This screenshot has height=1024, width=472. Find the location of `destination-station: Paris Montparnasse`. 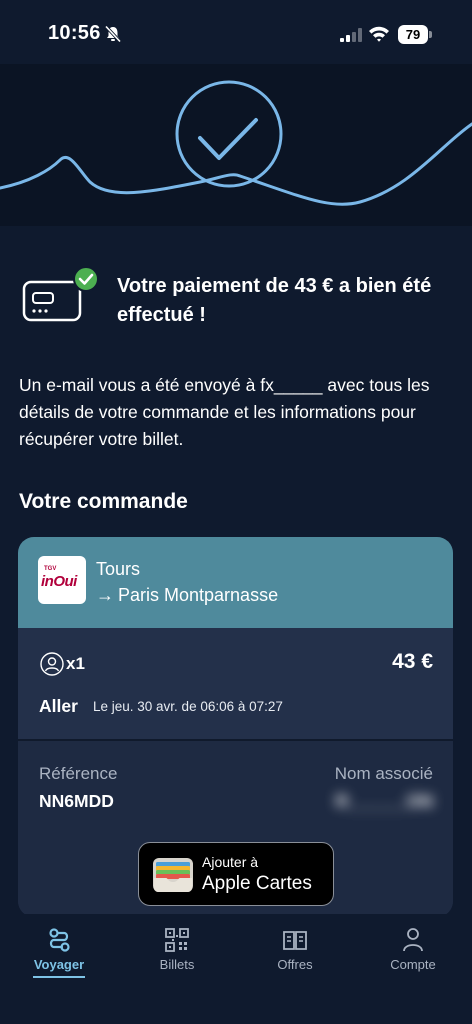

destination-station: Paris Montparnasse is located at coordinates (198, 595).